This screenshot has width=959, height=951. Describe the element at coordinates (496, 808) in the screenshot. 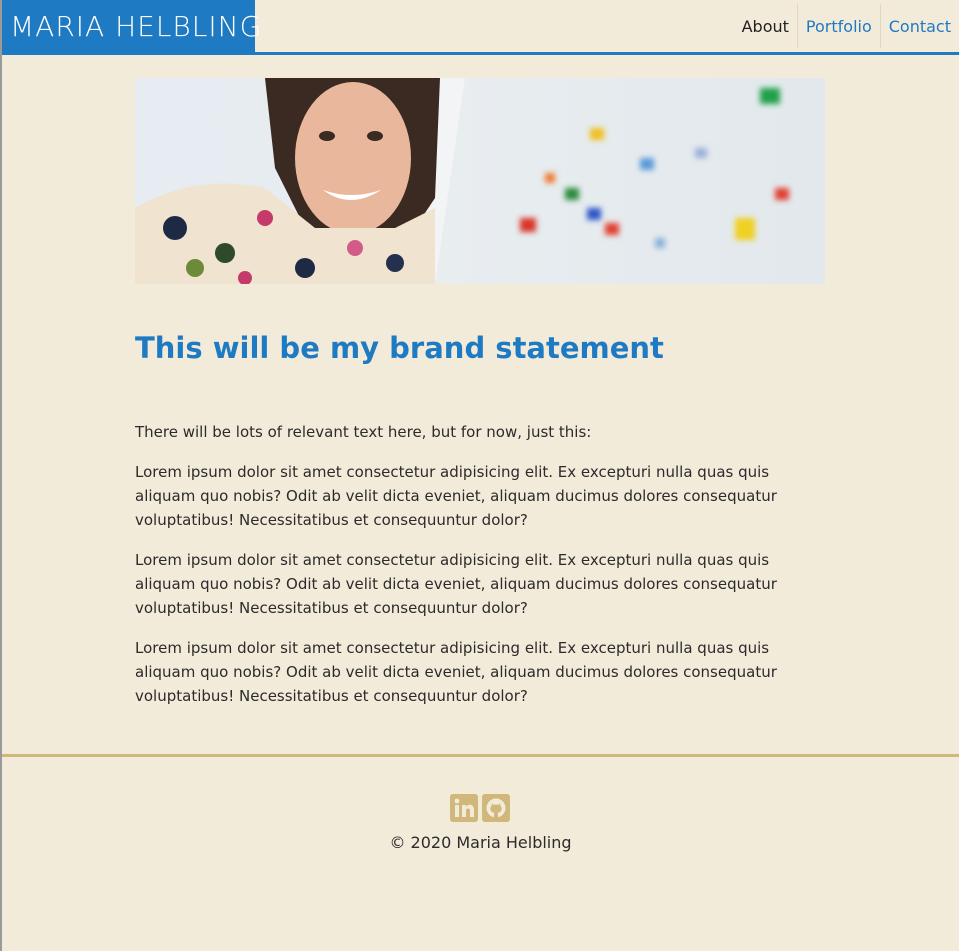

I see `github-icon` at that location.